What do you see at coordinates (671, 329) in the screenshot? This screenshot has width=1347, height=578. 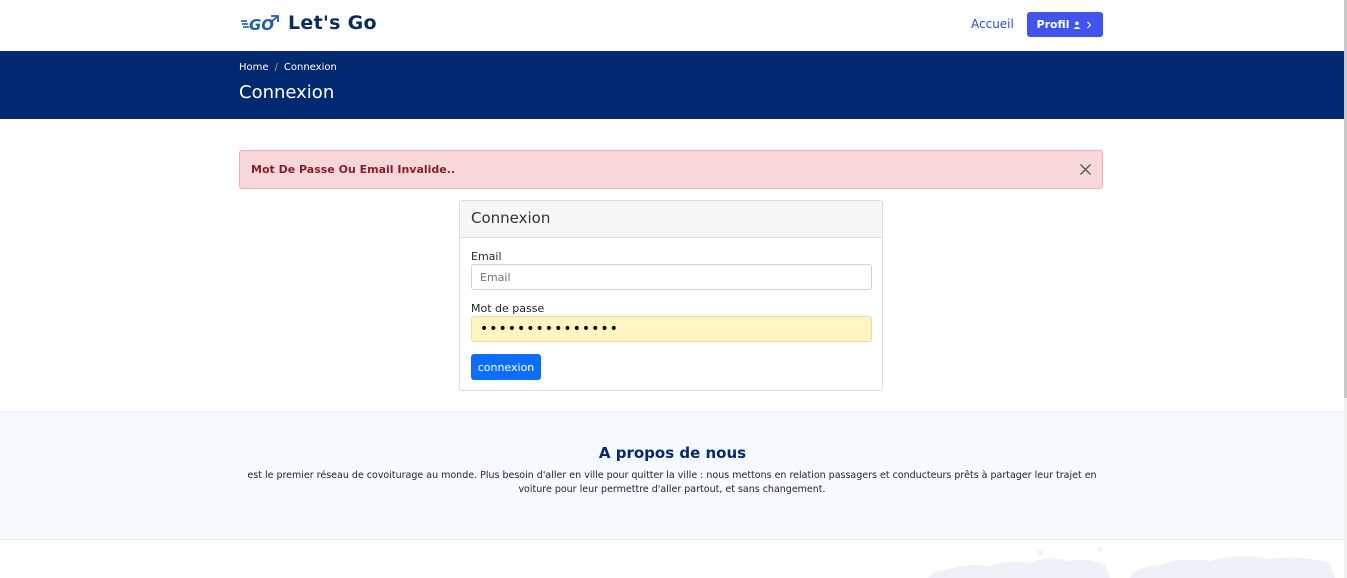 I see `password-field: •••••••••••••••` at bounding box center [671, 329].